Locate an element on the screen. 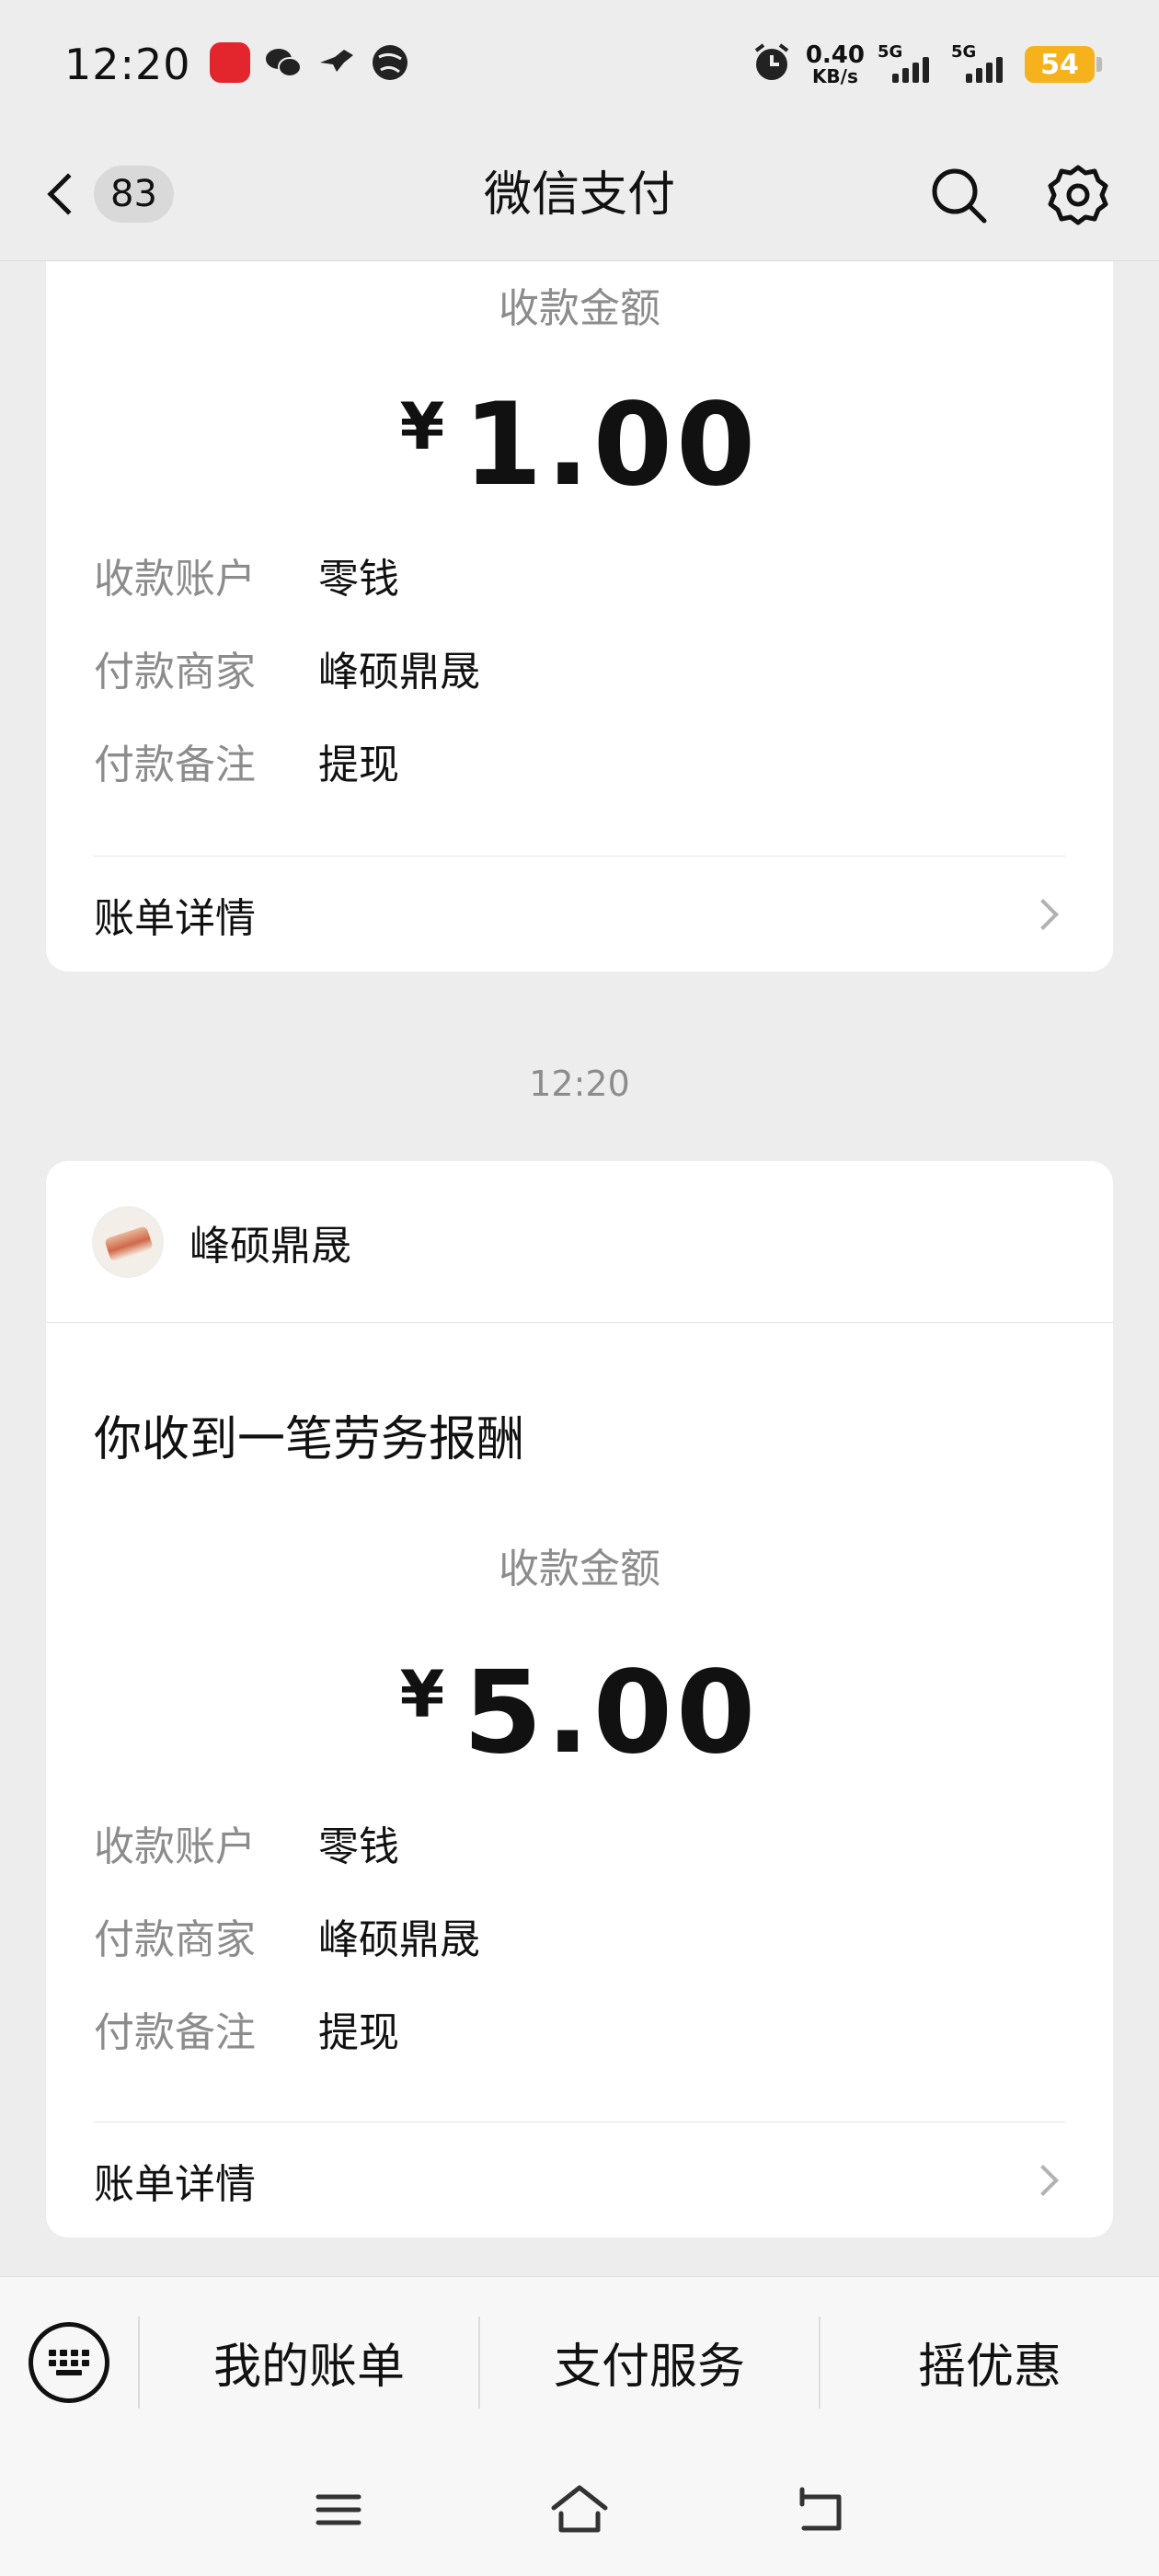 This screenshot has height=2576, width=1159. notice-title: 你收到一笔劳务报酬 is located at coordinates (309, 1439).